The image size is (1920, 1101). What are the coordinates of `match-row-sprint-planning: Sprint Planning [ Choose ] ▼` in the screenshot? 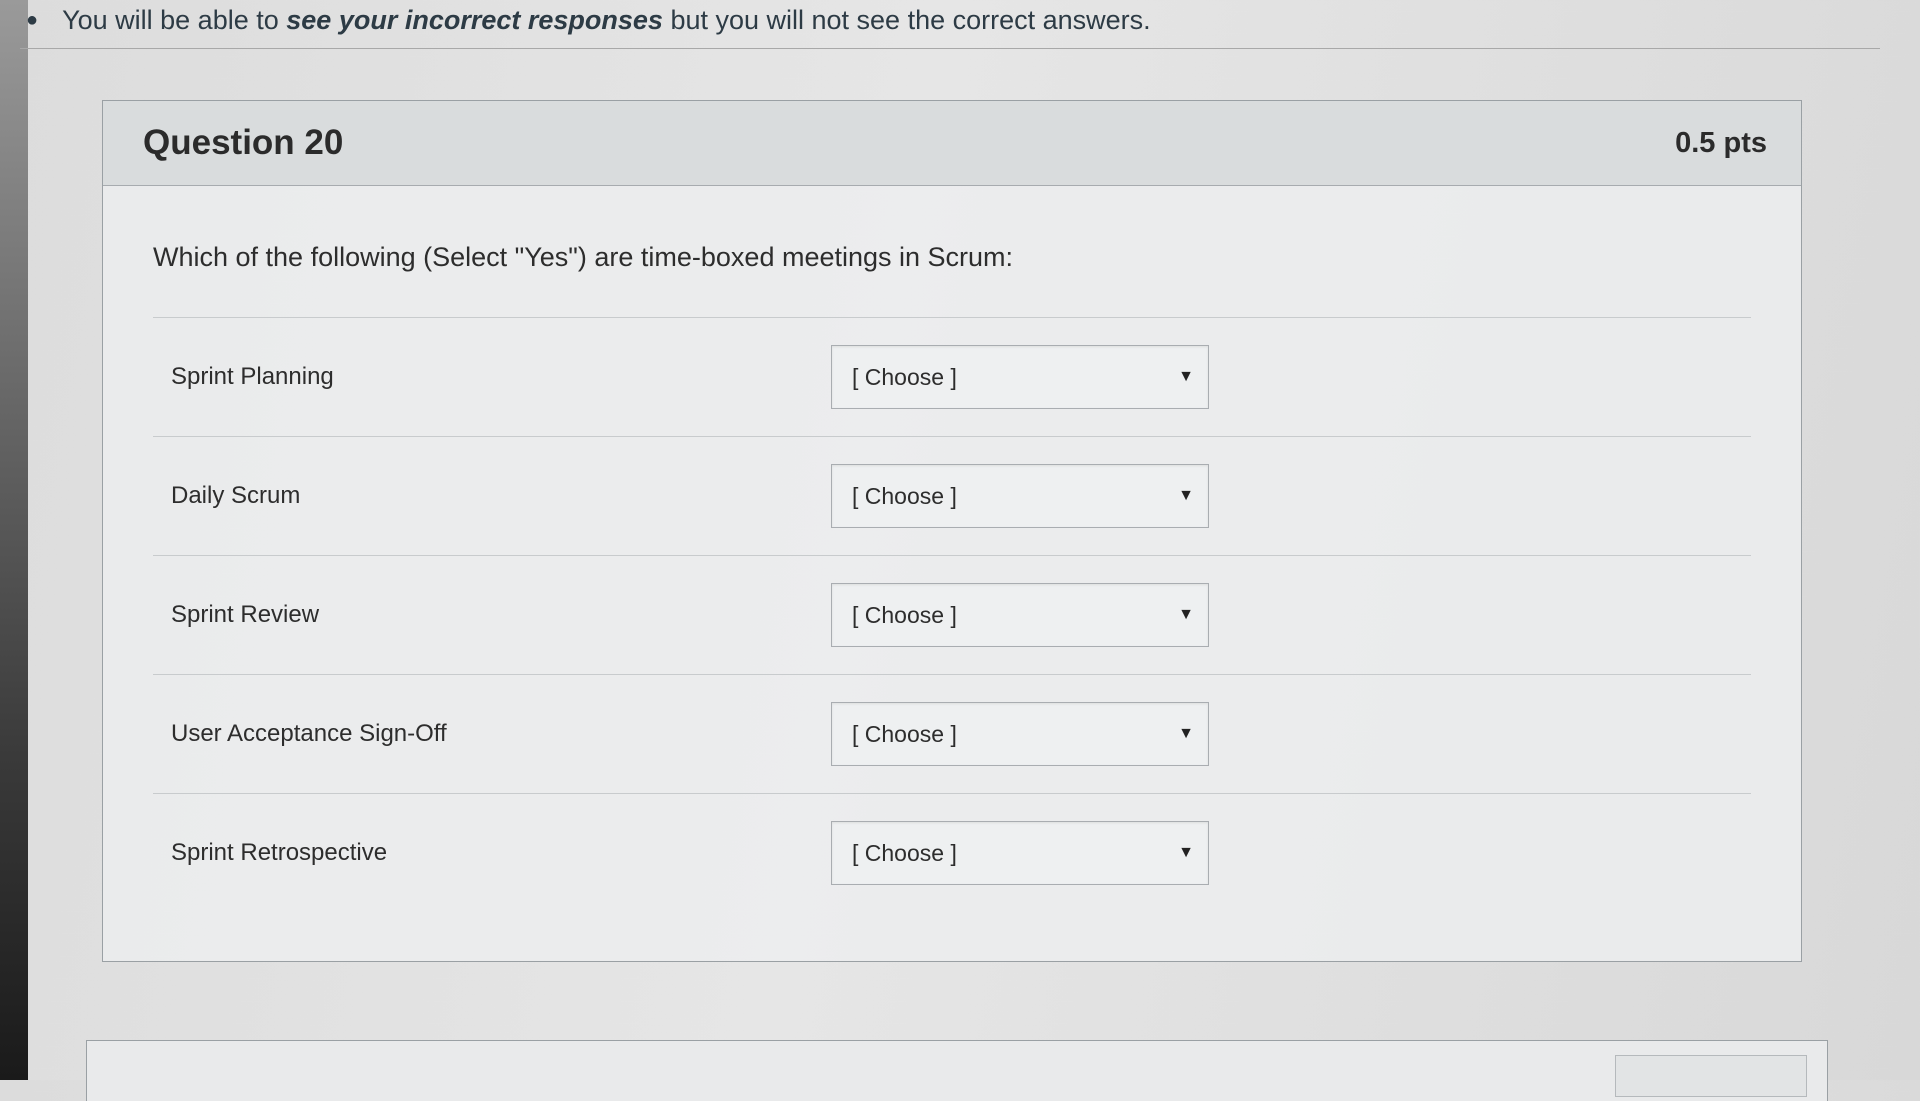 It's located at (952, 377).